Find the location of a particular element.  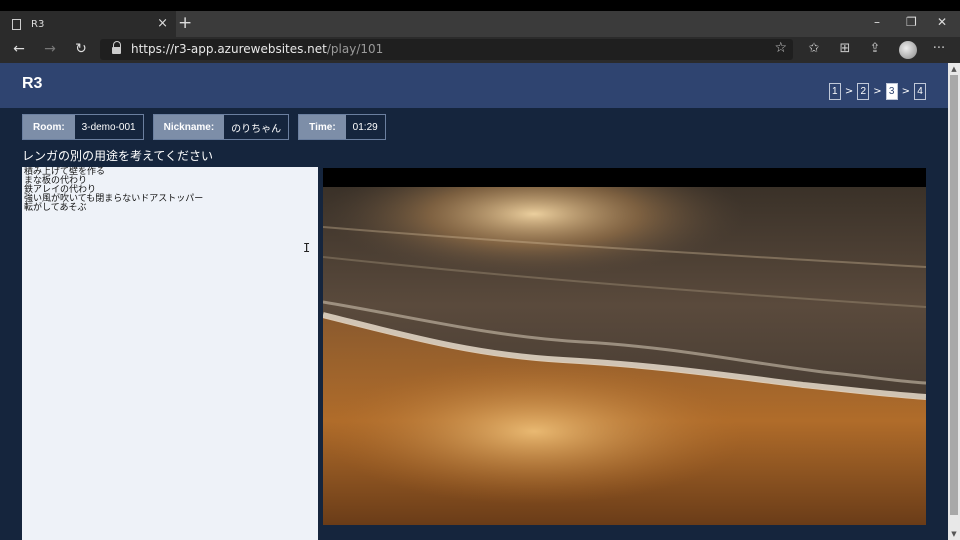

browser-tabstrip: R3 × + – ❐ ✕ is located at coordinates (480, 24).